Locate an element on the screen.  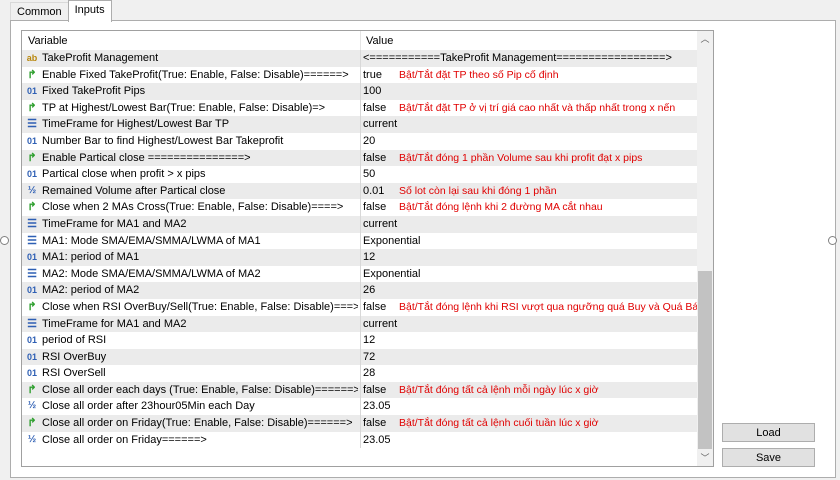
table-row: 01 RSI OverBuy 72 is located at coordinates (359, 357).